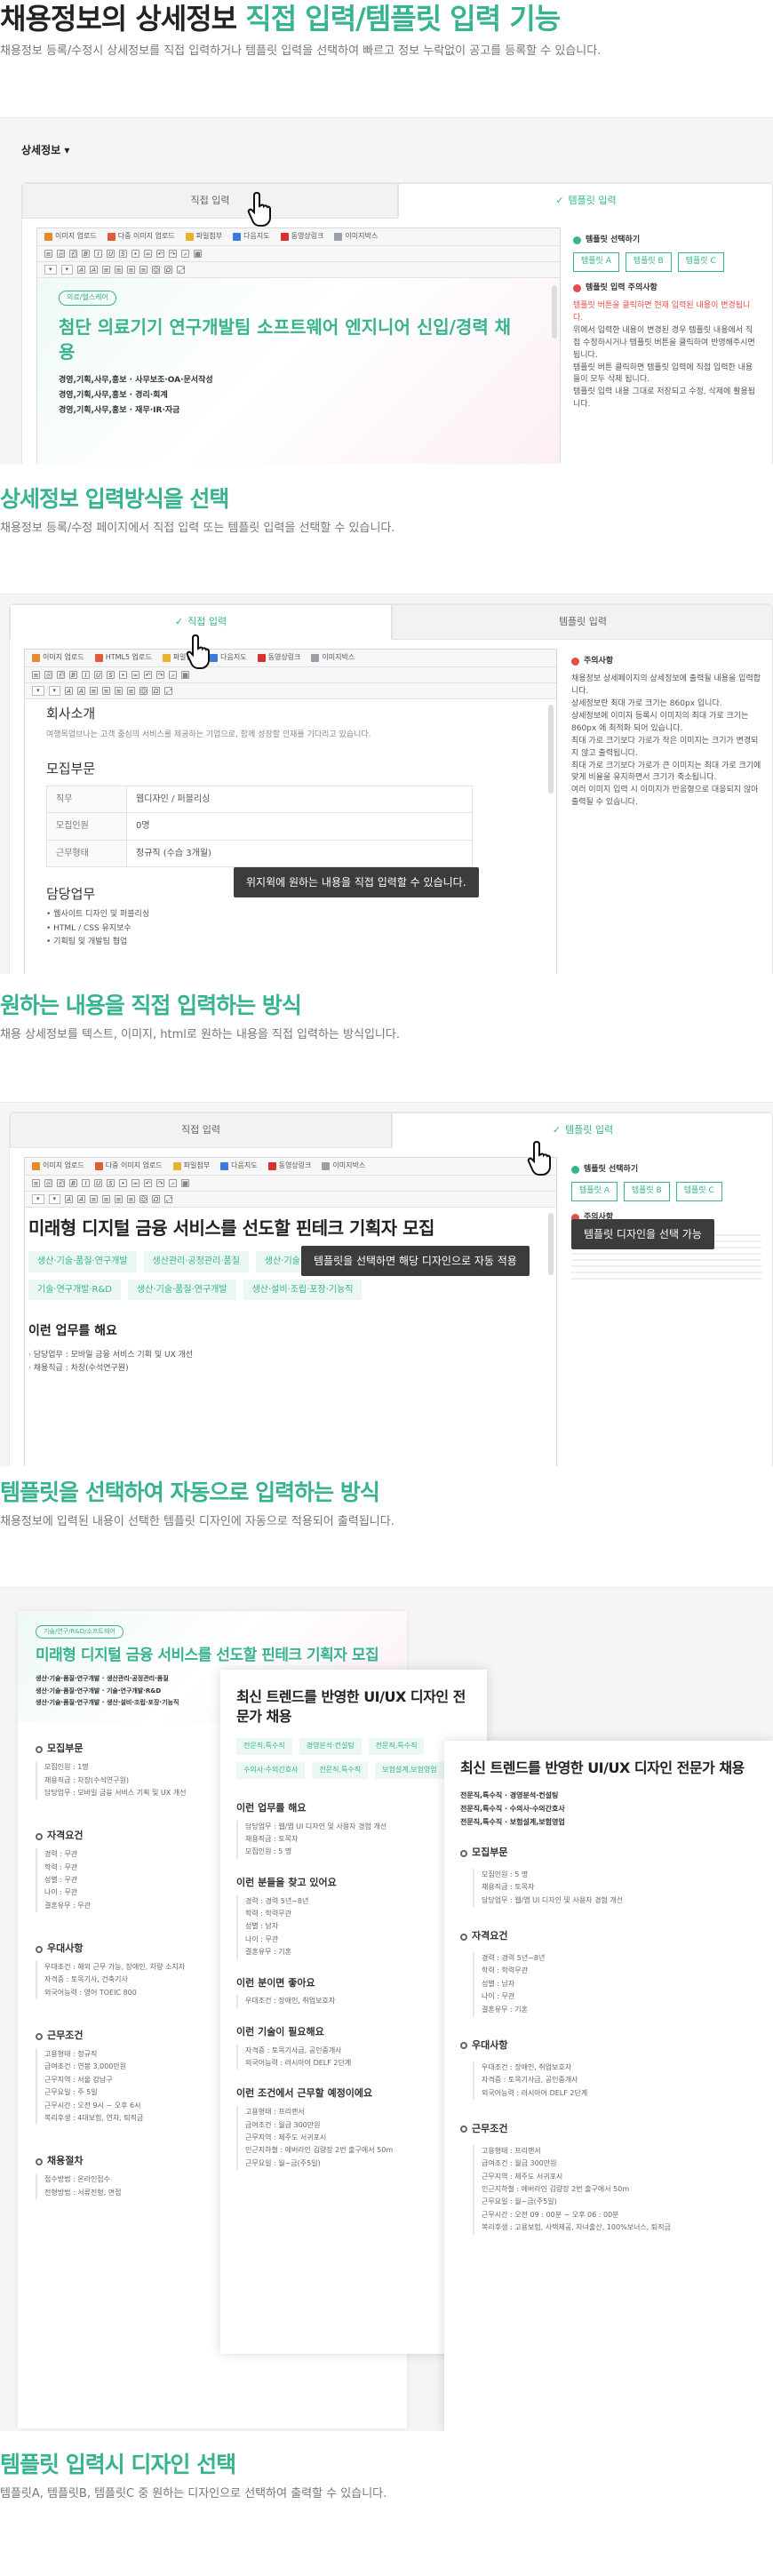 The height and width of the screenshot is (2576, 773). I want to click on tab-template-input: ✓ 템플릿 입력, so click(582, 1130).